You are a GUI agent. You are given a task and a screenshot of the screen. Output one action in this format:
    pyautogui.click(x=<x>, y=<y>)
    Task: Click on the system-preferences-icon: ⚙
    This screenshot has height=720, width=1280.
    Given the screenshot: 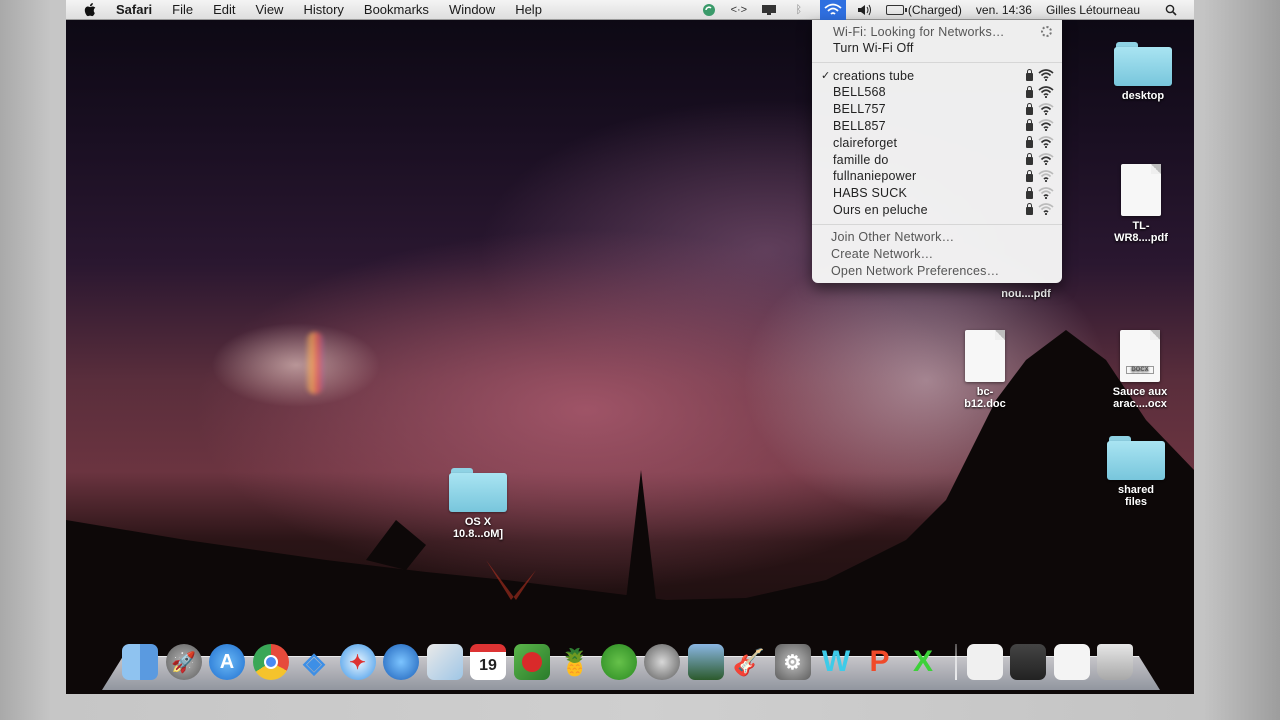 What is the action you would take?
    pyautogui.click(x=792, y=662)
    